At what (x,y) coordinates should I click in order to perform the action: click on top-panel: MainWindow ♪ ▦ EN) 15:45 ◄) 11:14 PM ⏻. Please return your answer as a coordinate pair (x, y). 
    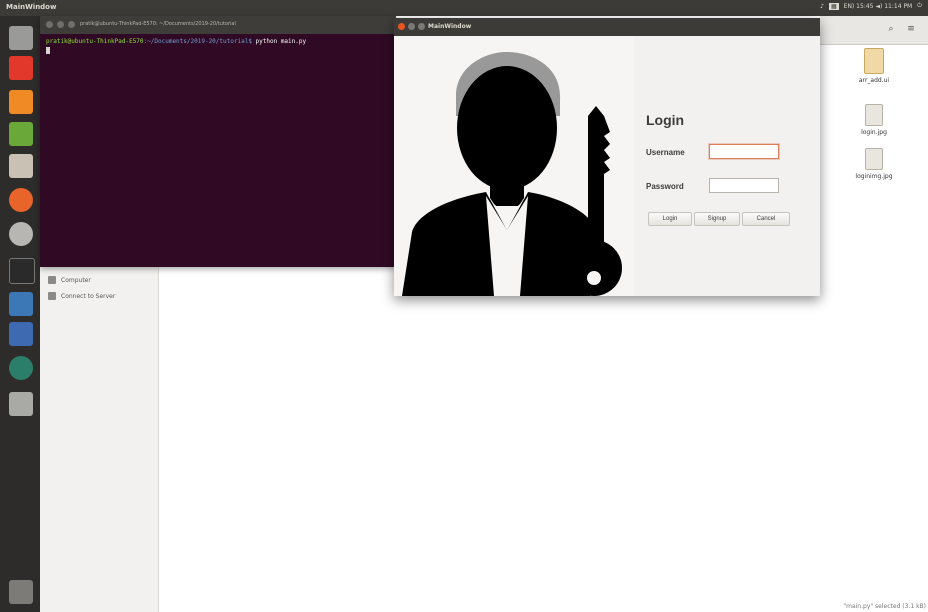
    Looking at the image, I should click on (464, 8).